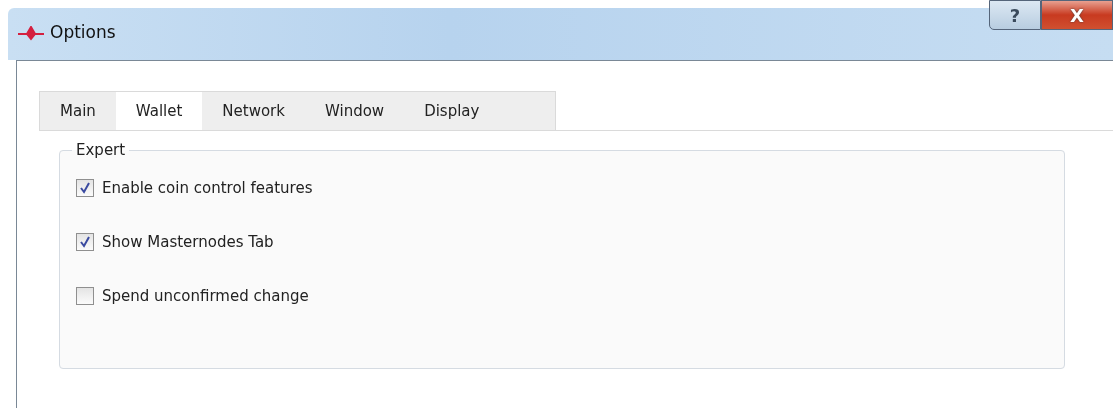 The width and height of the screenshot is (1113, 408). What do you see at coordinates (1077, 15) in the screenshot?
I see `close-button: X` at bounding box center [1077, 15].